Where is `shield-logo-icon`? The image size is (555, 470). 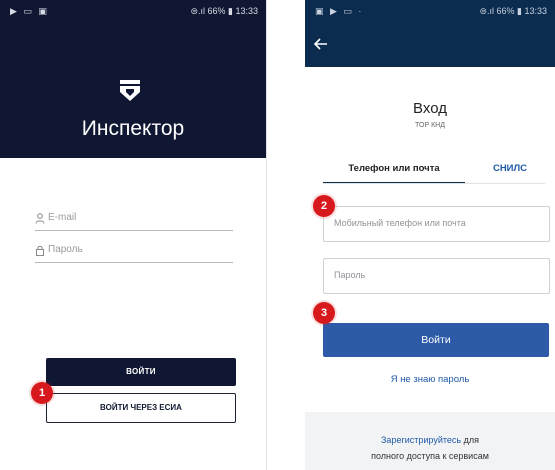
shield-logo-icon is located at coordinates (130, 90).